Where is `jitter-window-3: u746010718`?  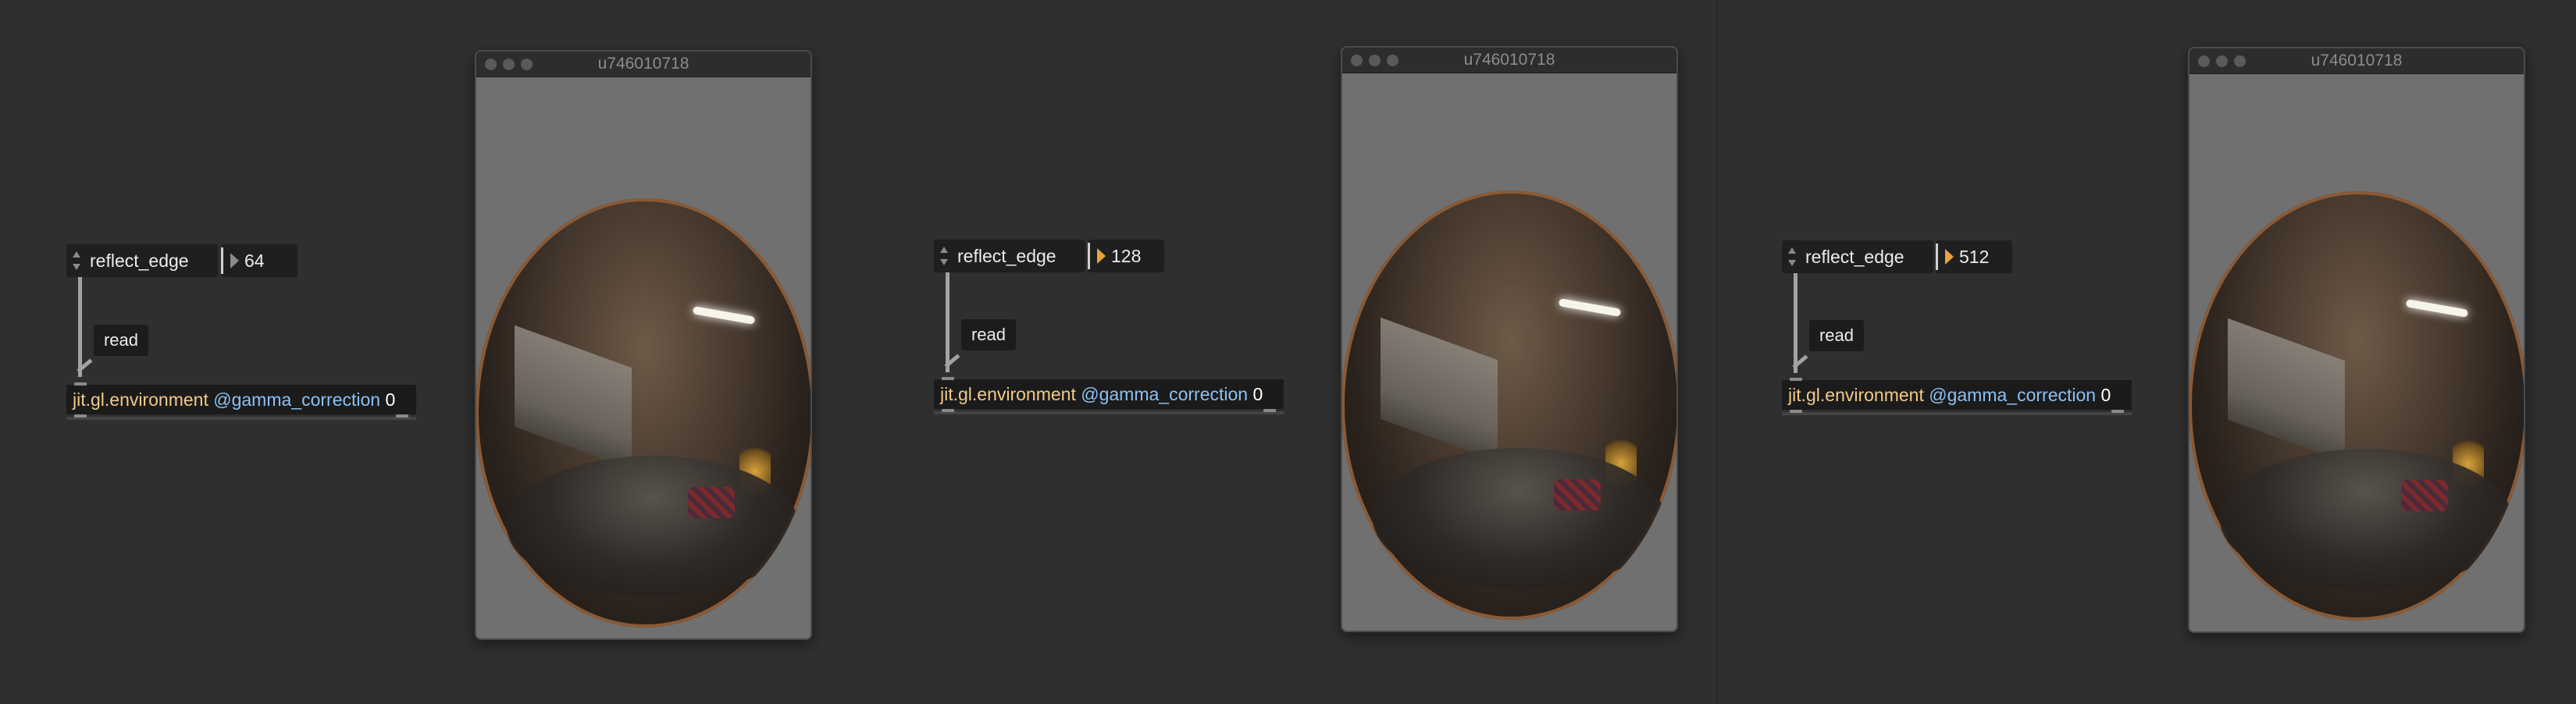
jitter-window-3: u746010718 is located at coordinates (2356, 340).